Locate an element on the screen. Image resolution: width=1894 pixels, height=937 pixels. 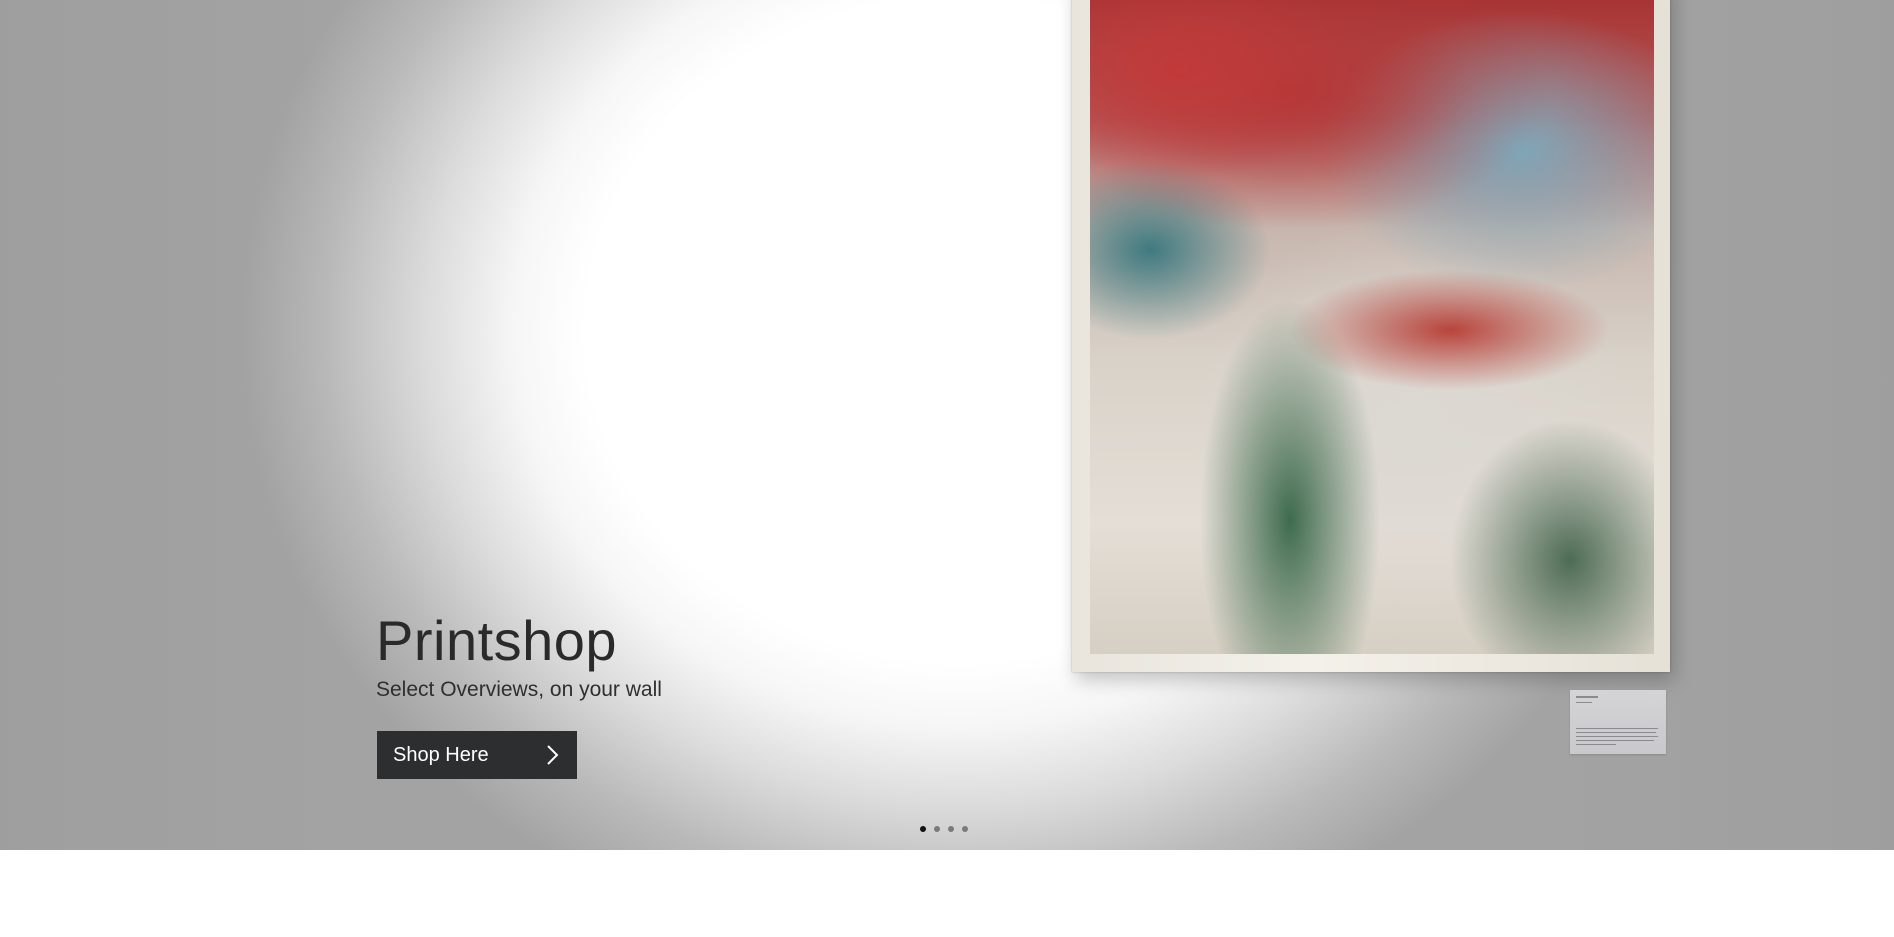
carousel-dots is located at coordinates (944, 829).